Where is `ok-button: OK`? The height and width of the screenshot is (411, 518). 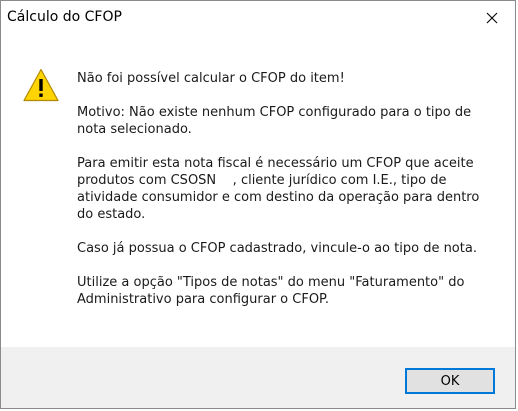
ok-button: OK is located at coordinates (450, 381).